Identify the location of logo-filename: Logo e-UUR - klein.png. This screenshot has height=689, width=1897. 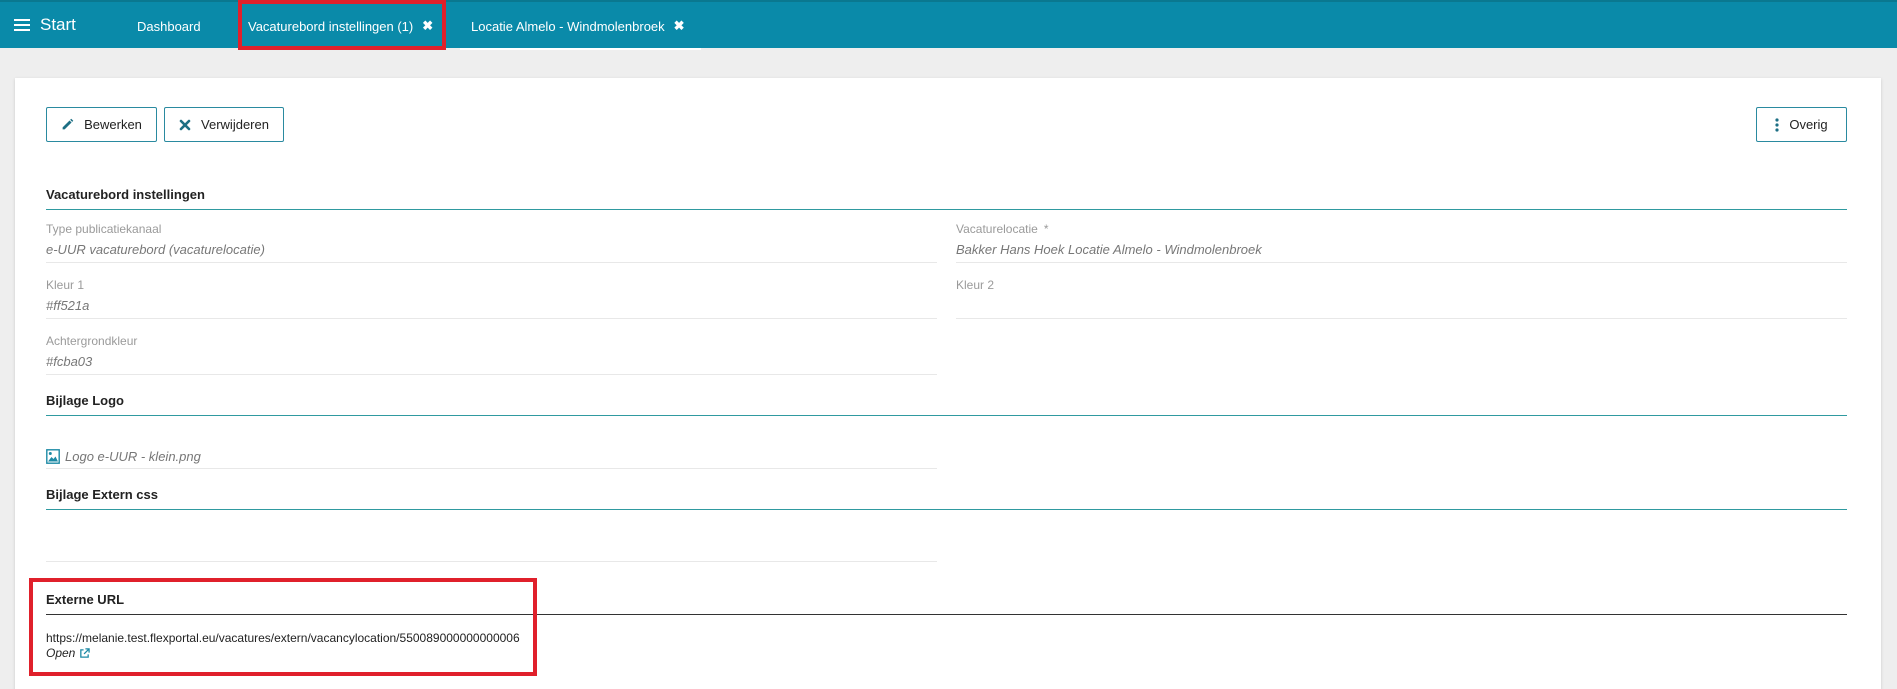
(133, 456).